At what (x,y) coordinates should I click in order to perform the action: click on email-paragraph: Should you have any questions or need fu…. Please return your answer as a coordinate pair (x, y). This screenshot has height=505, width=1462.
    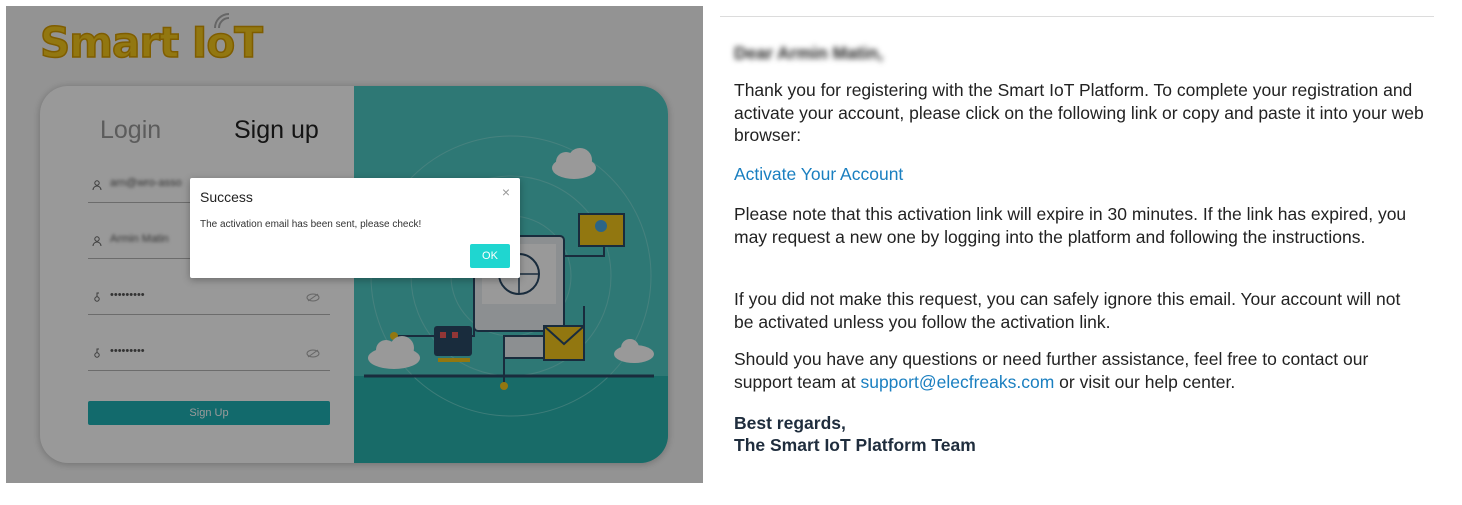
    Looking at the image, I should click on (1079, 370).